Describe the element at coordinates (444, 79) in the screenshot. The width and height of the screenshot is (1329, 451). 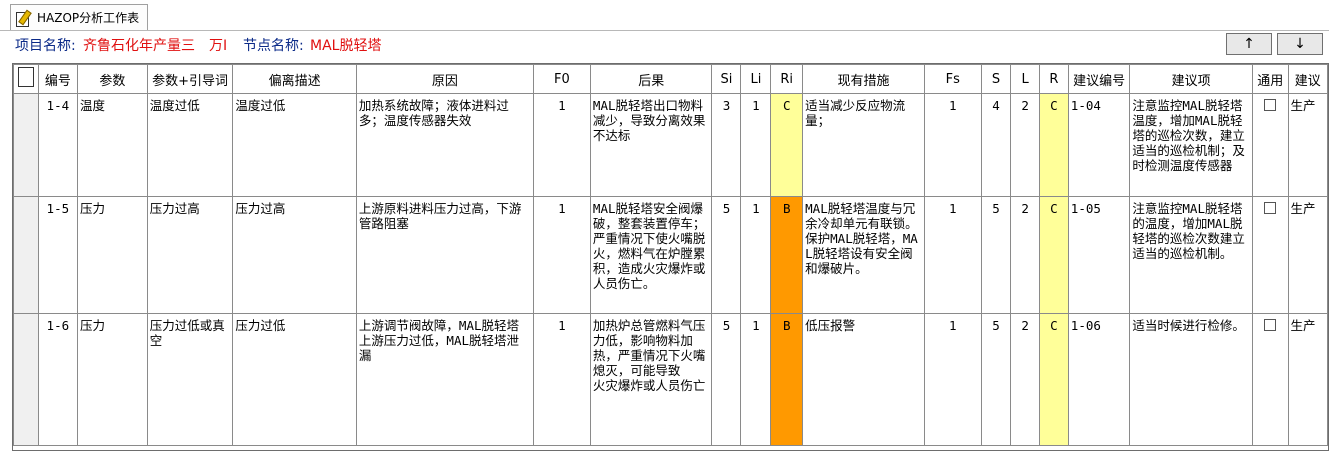
I see `col-header: 原因` at that location.